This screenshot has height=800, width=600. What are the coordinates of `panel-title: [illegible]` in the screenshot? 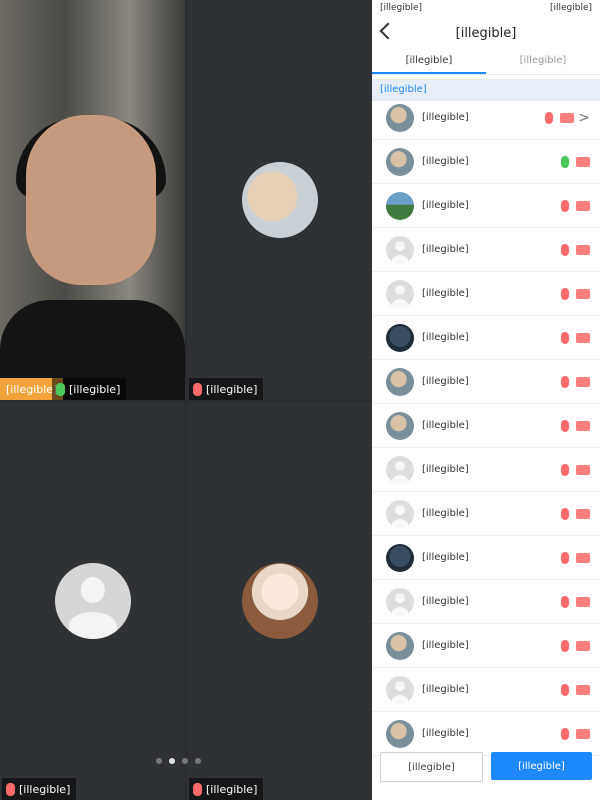 It's located at (486, 33).